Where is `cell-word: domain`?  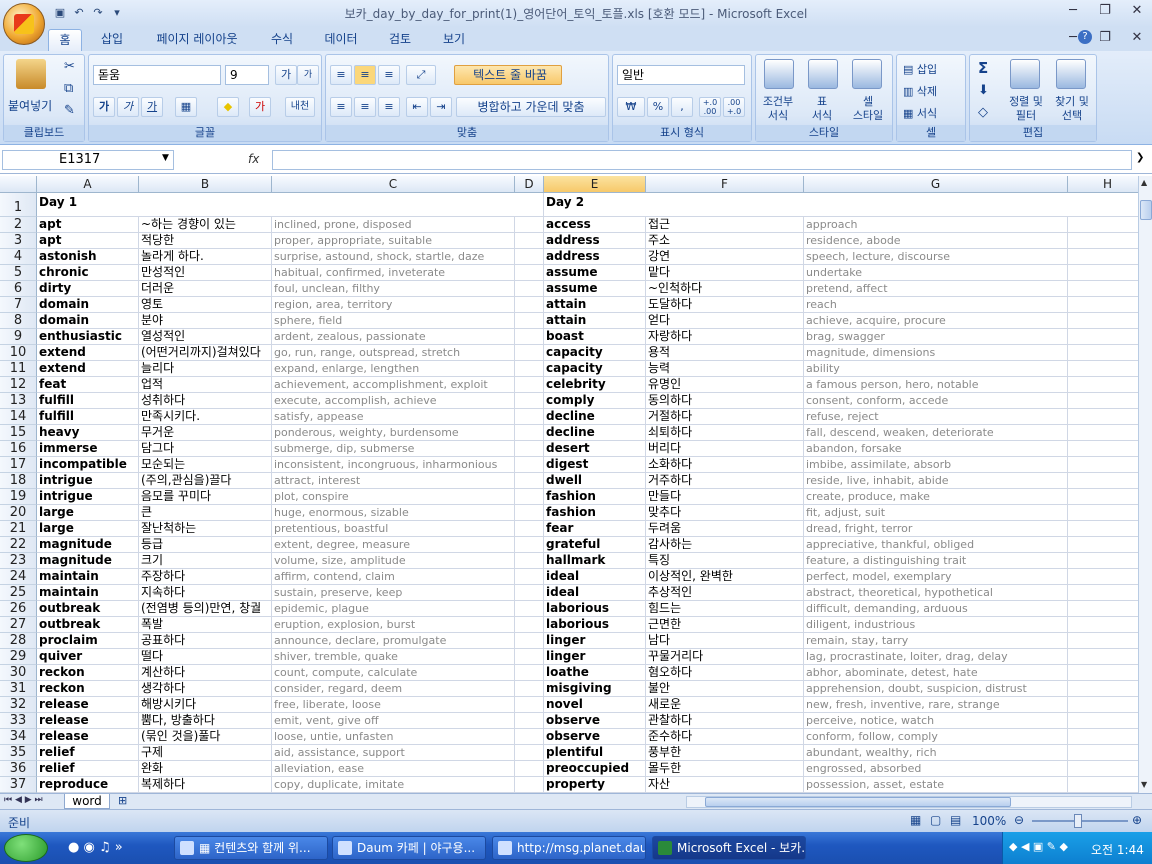 cell-word: domain is located at coordinates (88, 321).